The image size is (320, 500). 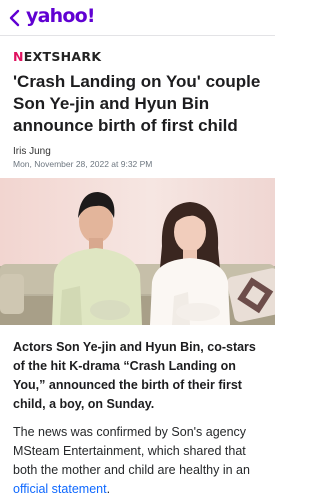 I want to click on back-button, so click(x=15, y=18).